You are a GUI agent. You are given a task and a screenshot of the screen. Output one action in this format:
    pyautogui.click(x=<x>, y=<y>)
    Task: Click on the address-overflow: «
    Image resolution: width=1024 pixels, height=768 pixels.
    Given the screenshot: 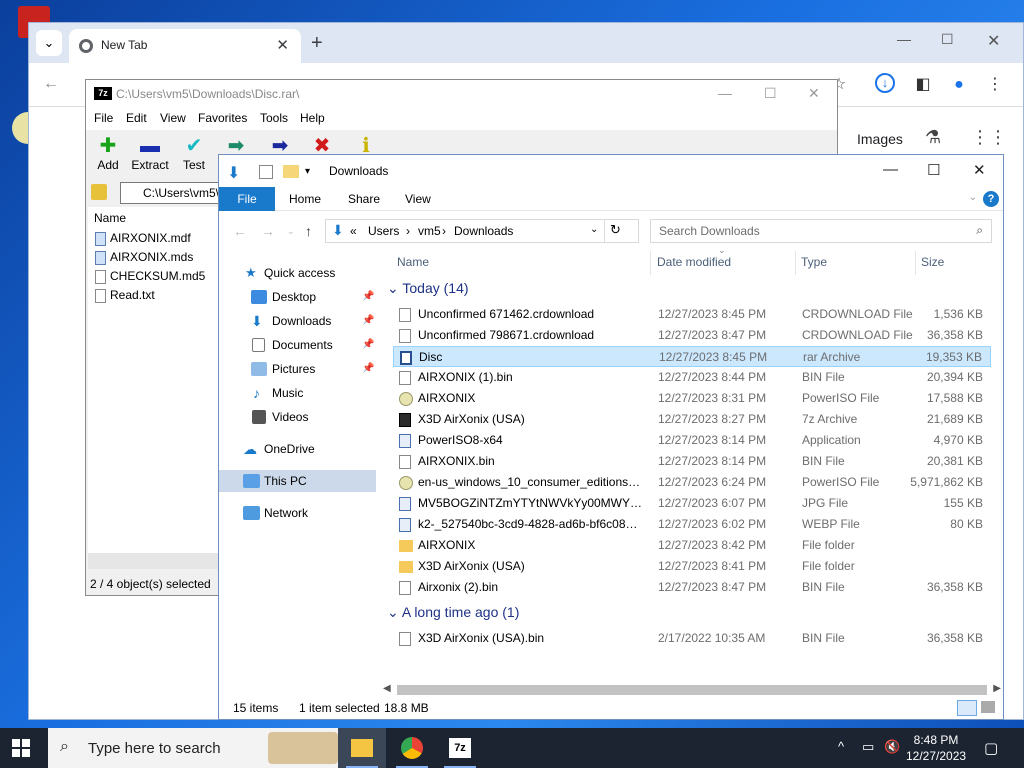 What is the action you would take?
    pyautogui.click(x=353, y=231)
    